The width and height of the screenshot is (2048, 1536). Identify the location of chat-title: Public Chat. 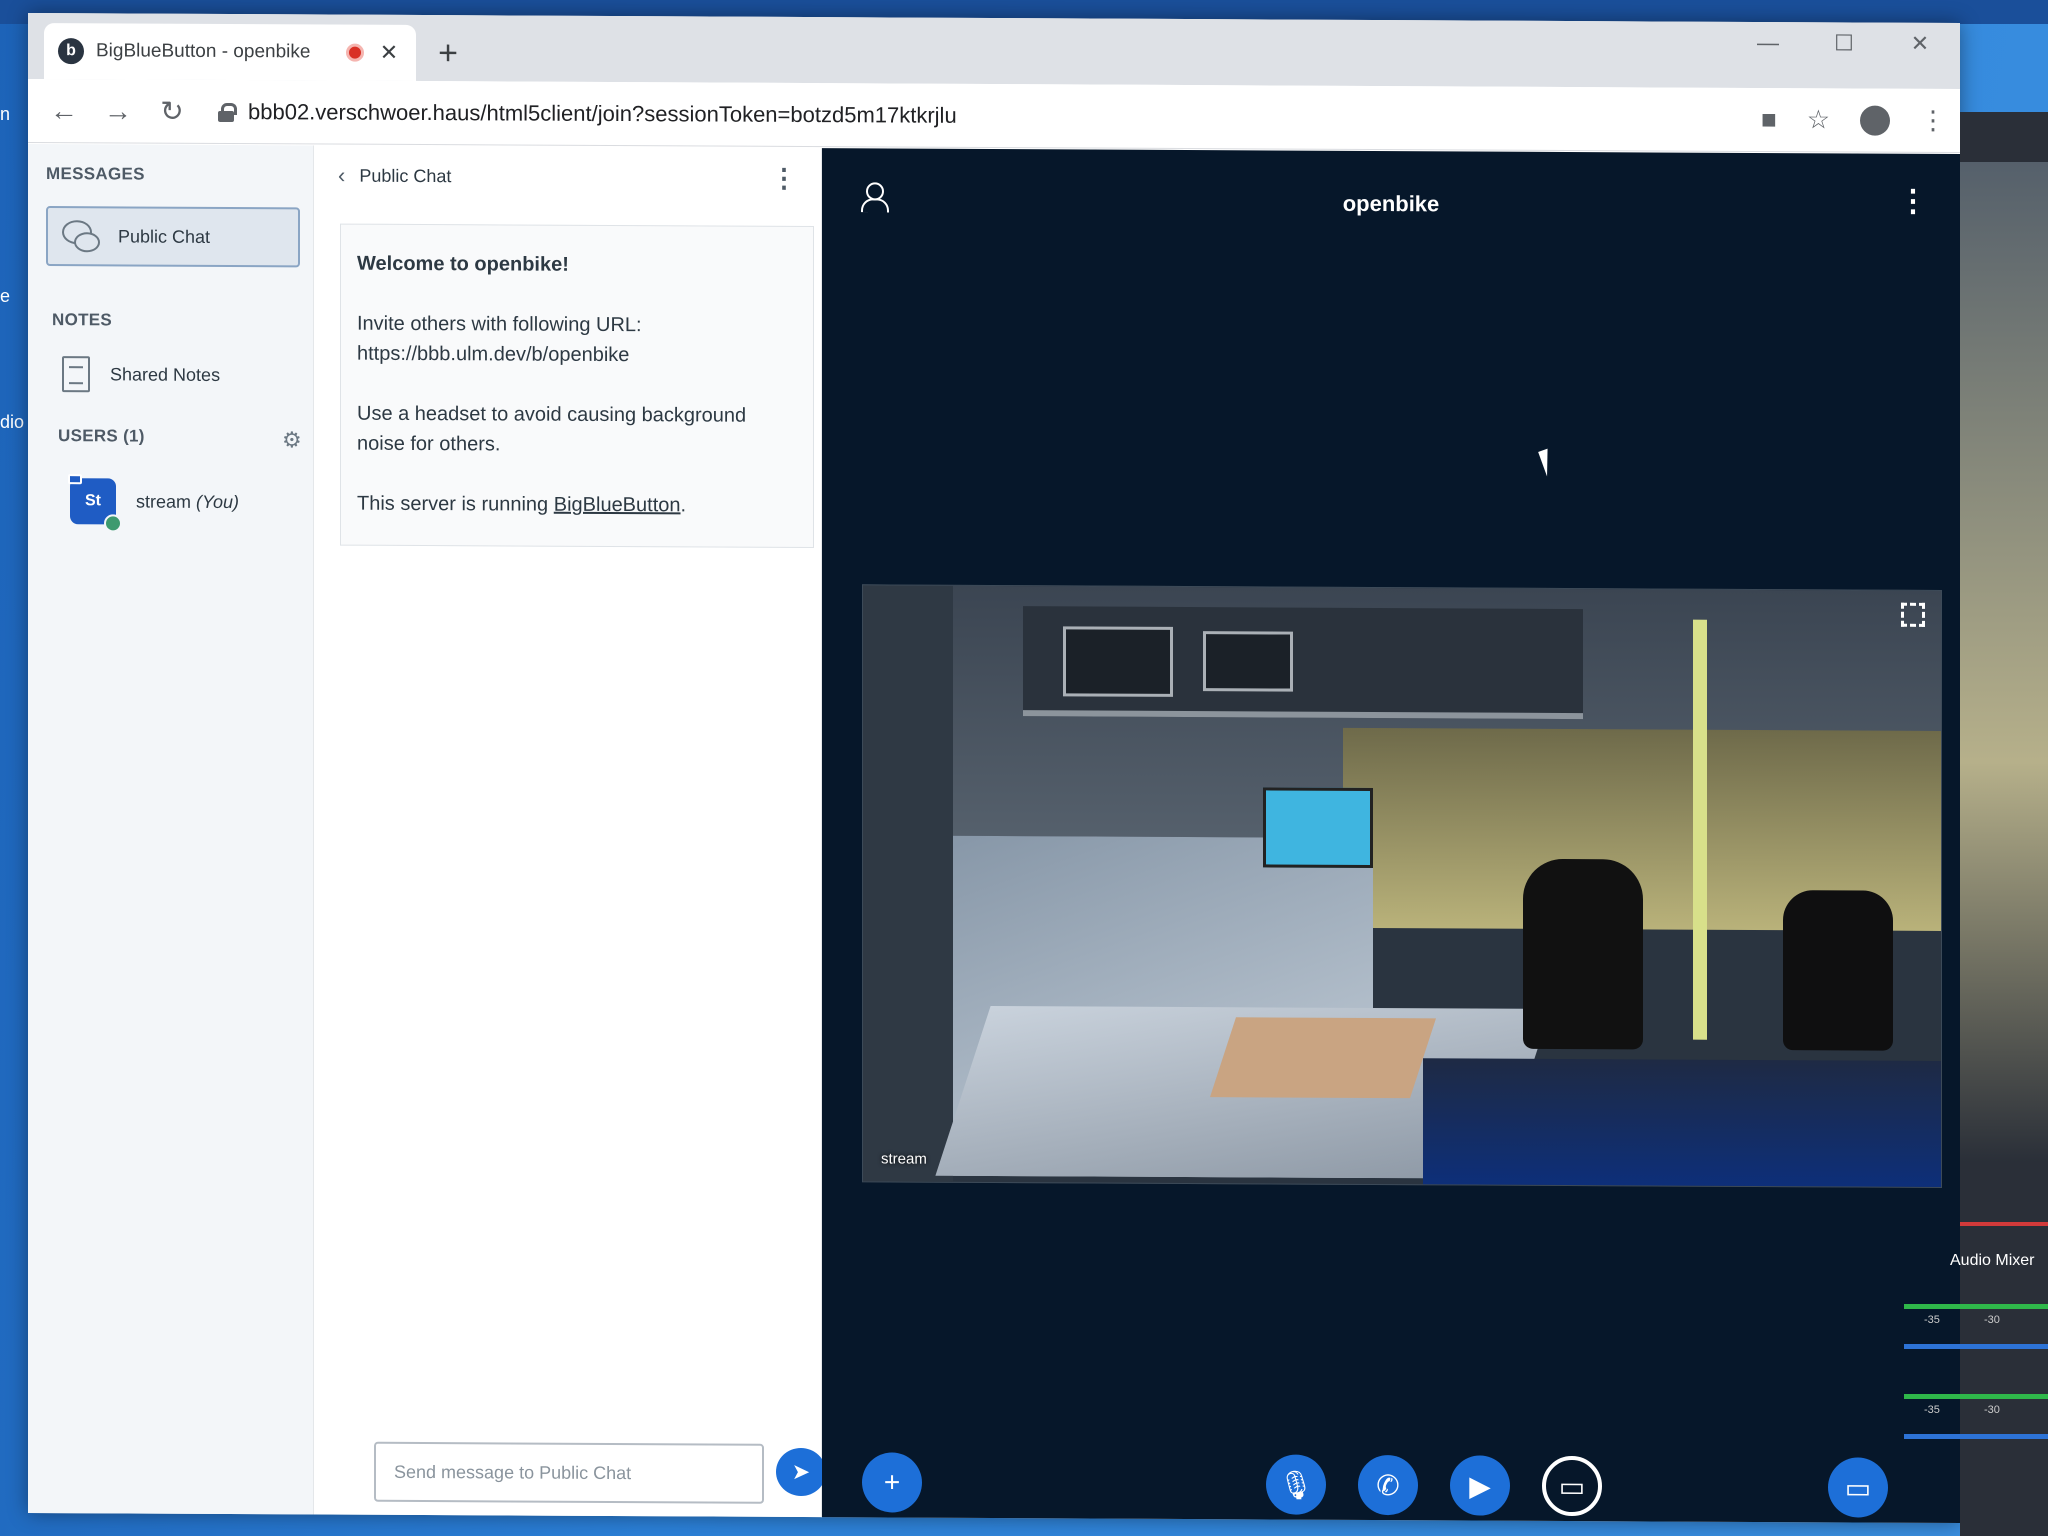
(565, 176).